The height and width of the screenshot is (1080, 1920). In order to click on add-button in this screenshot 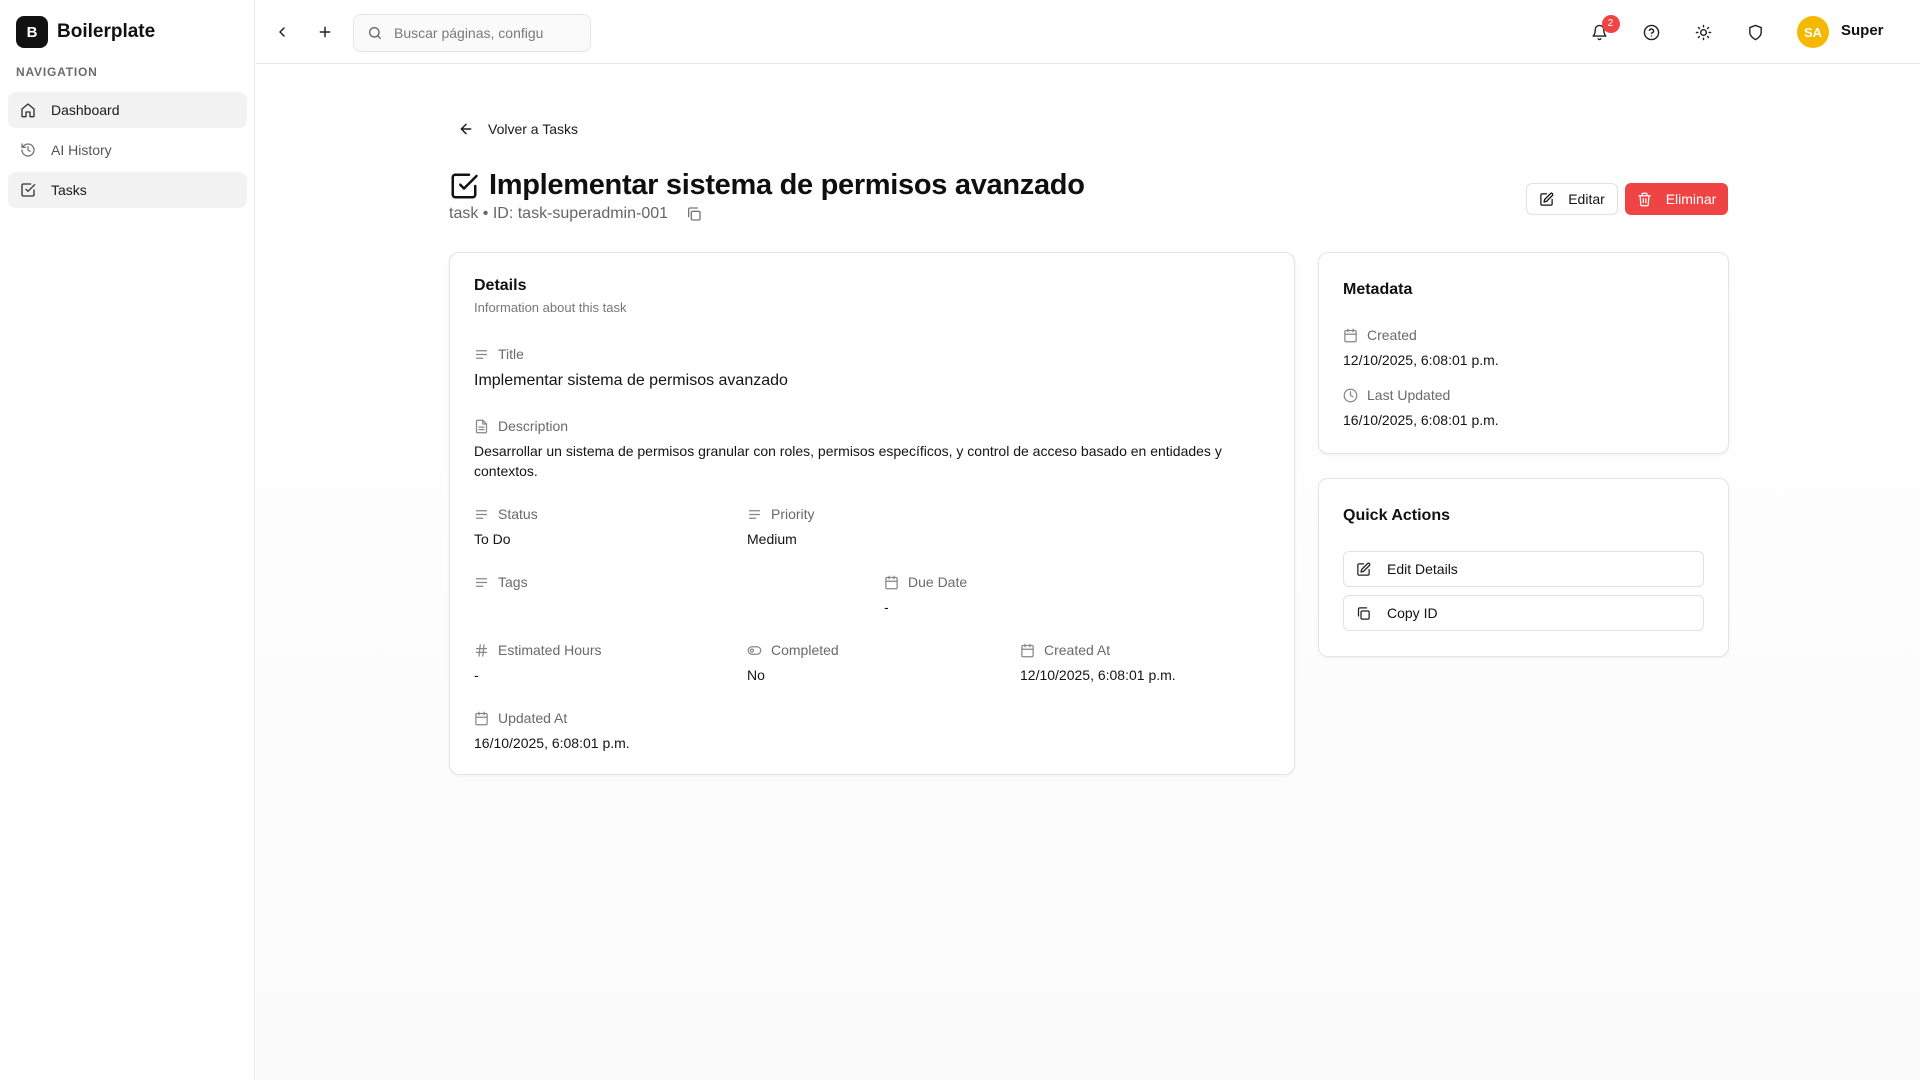, I will do `click(325, 32)`.